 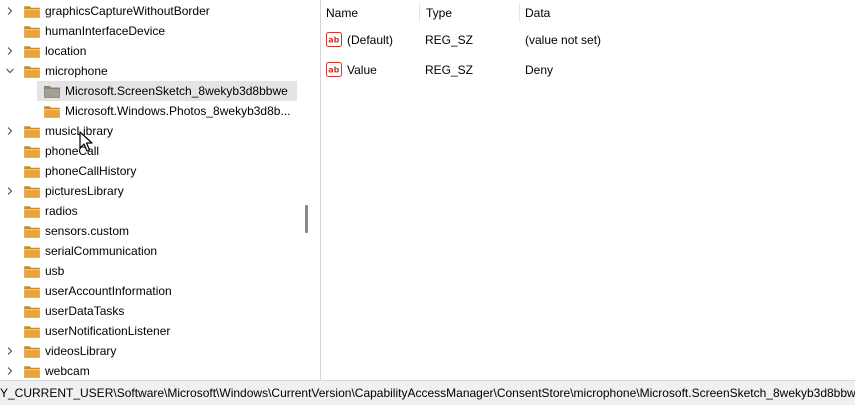 What do you see at coordinates (158, 171) in the screenshot?
I see `tree-item: phoneCallHistory` at bounding box center [158, 171].